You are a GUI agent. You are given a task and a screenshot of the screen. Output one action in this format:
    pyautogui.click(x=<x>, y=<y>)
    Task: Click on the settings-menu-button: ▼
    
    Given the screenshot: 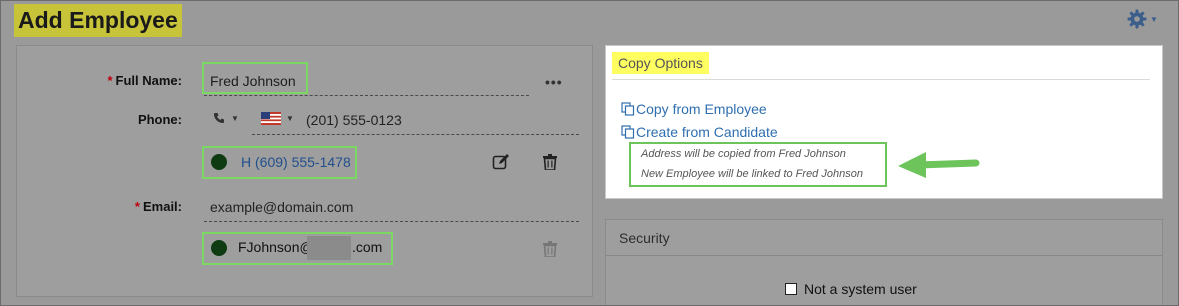 What is the action you would take?
    pyautogui.click(x=1142, y=19)
    